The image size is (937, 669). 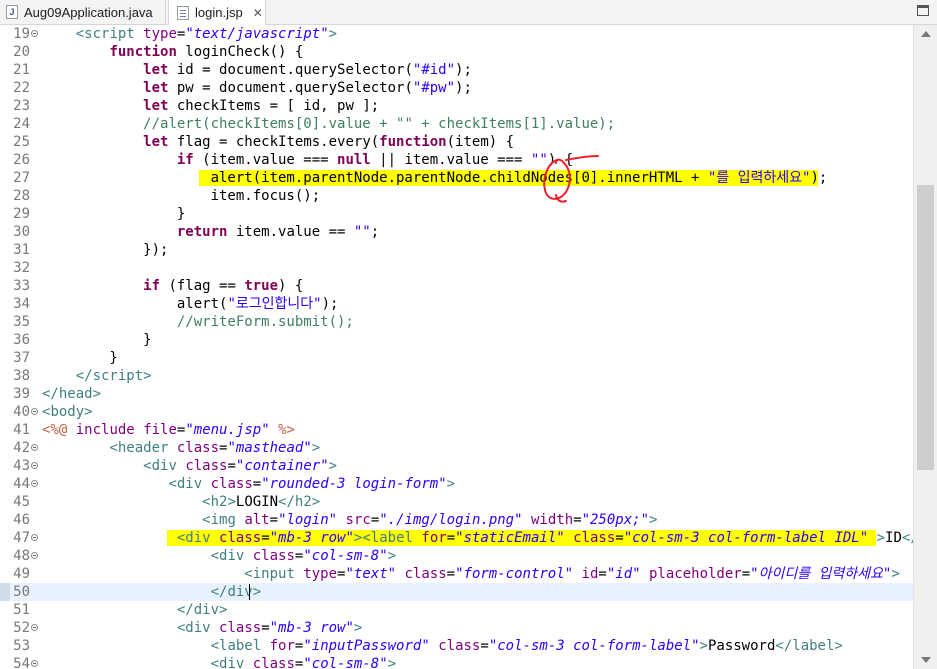 I want to click on code-line: 54 <div class="col-sm-8">, so click(x=456, y=662).